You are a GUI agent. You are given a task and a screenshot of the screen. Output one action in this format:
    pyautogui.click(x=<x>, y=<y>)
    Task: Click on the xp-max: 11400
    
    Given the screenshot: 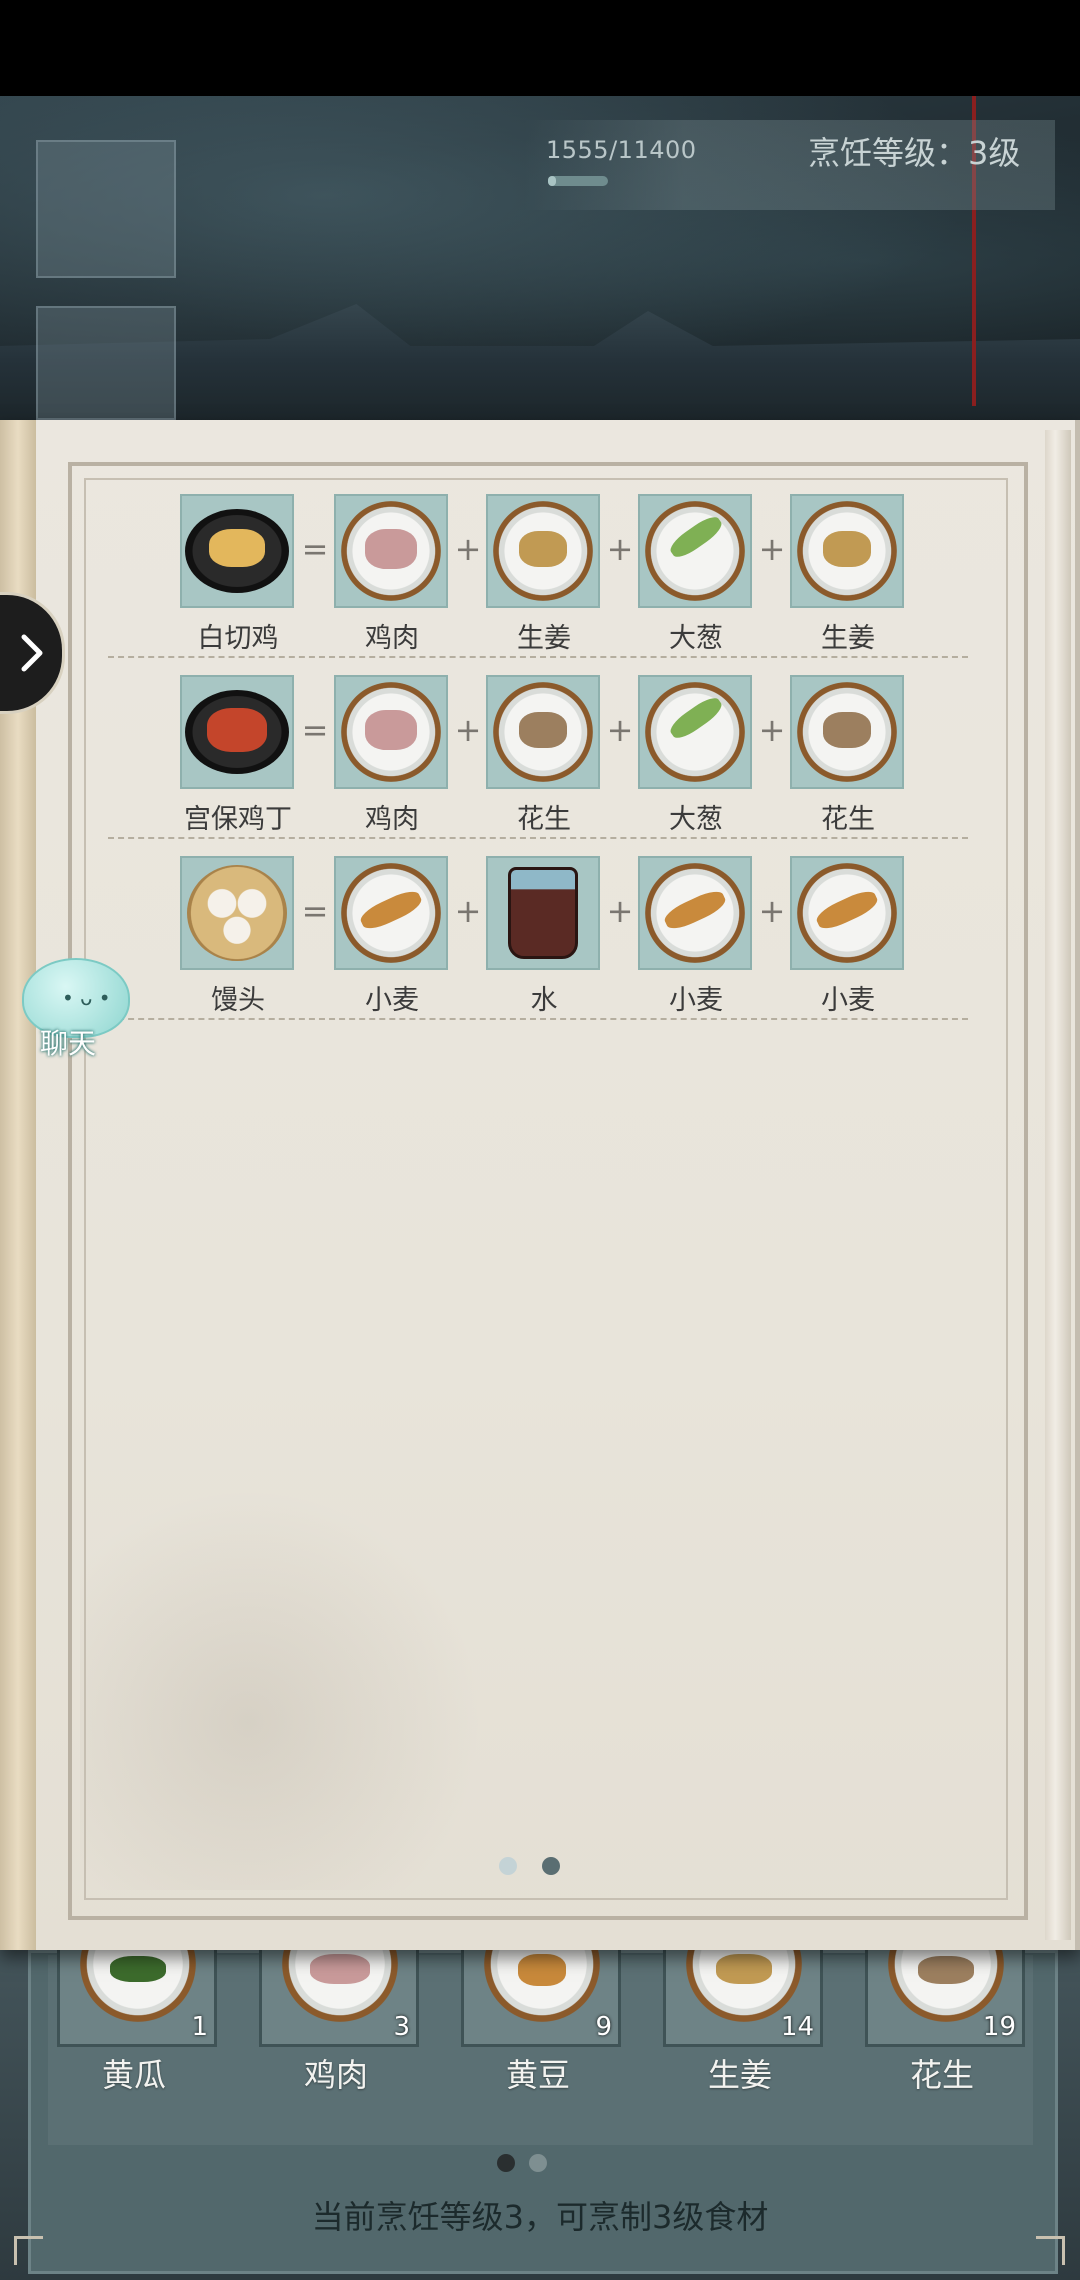 What is the action you would take?
    pyautogui.click(x=657, y=150)
    